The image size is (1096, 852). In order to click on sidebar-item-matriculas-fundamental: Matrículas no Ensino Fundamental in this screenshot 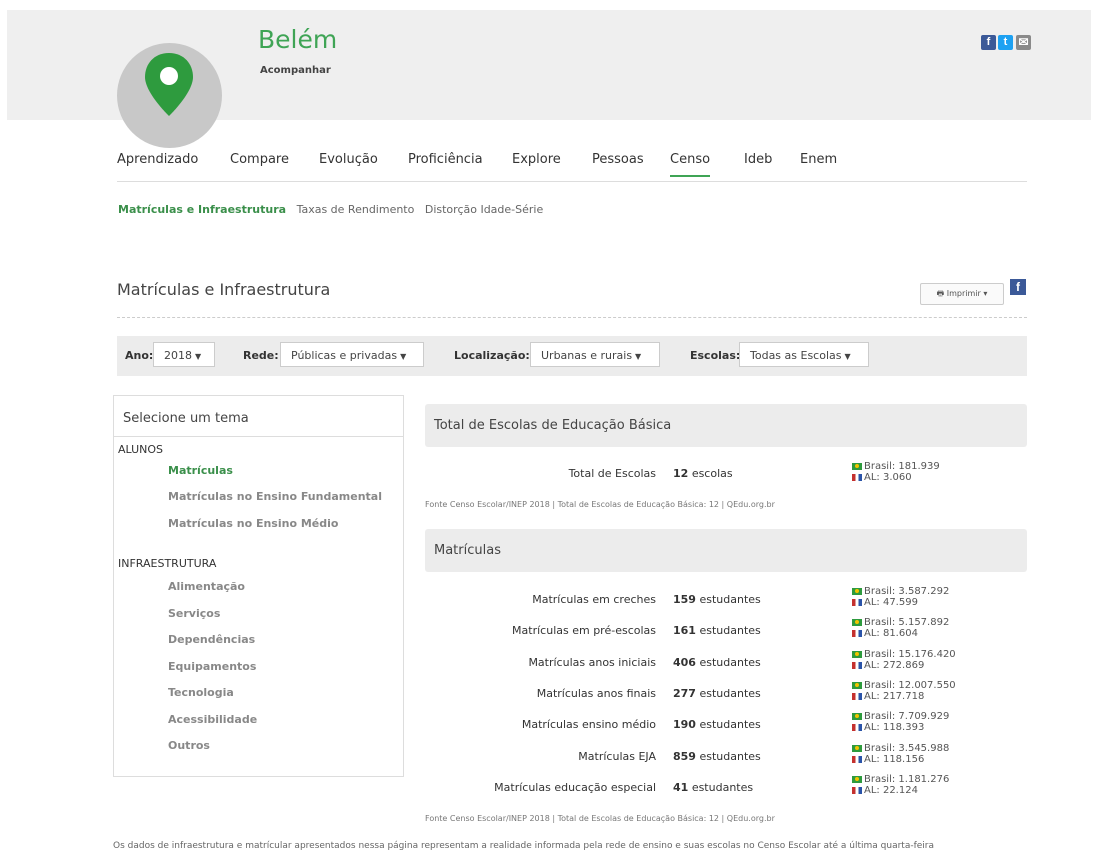, I will do `click(275, 496)`.